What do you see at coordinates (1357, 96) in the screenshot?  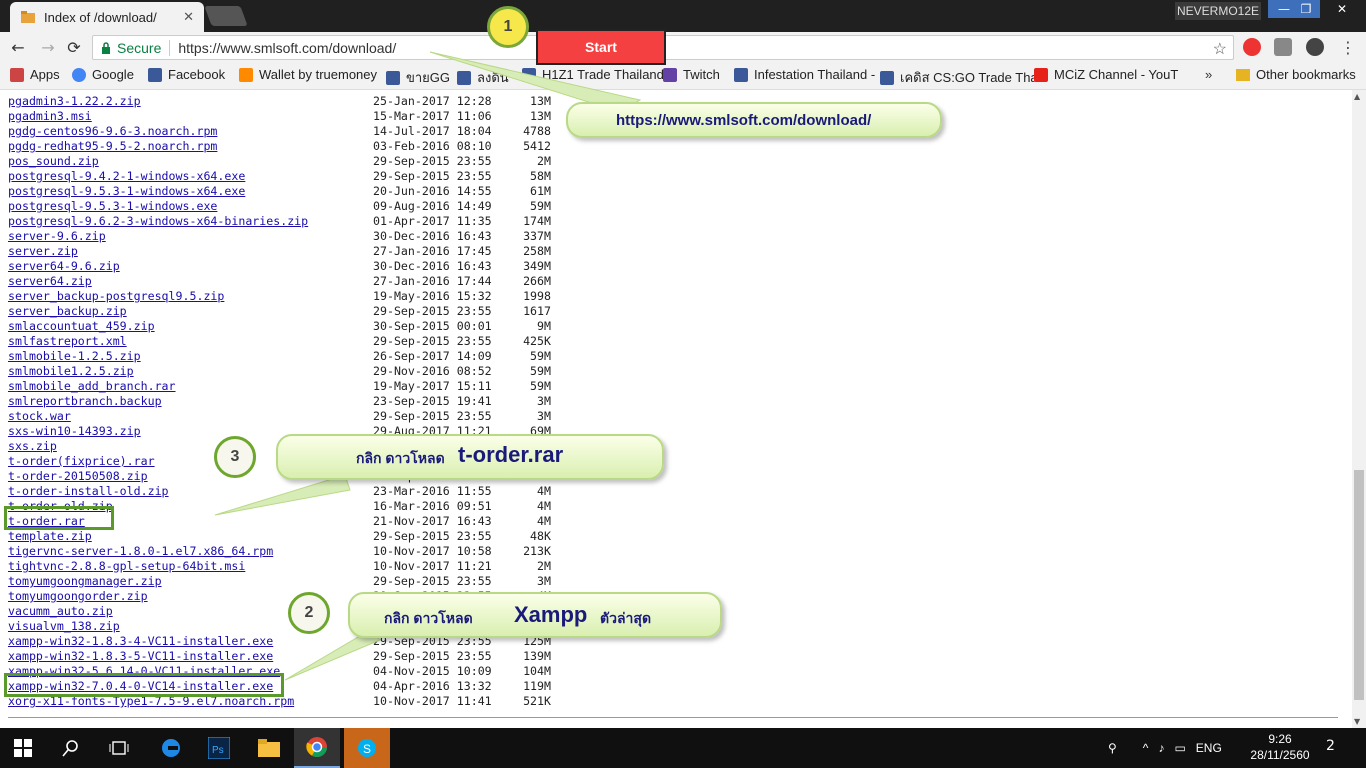 I see `scroll-up-icon: ▲` at bounding box center [1357, 96].